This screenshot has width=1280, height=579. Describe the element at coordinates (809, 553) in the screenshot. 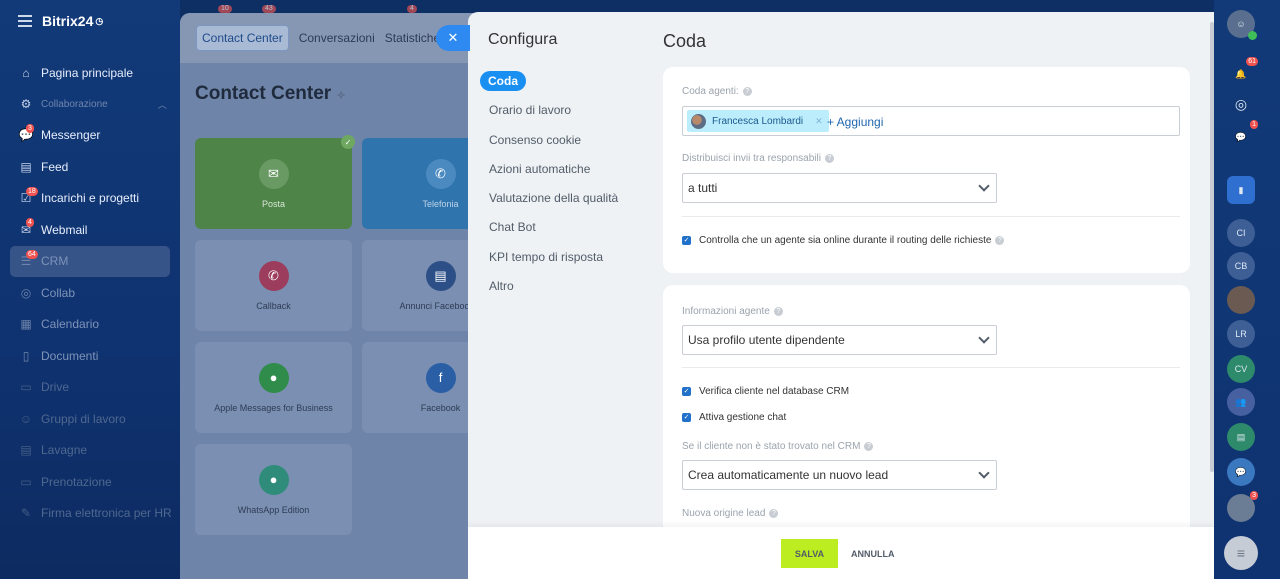

I see `save-button: SALVA` at that location.